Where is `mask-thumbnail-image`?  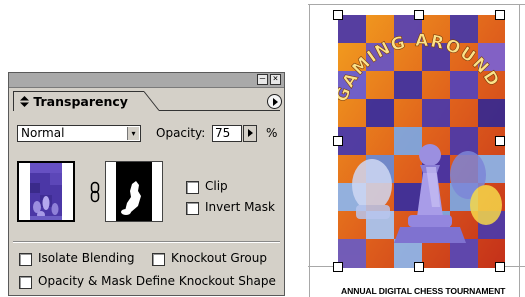 mask-thumbnail-image is located at coordinates (134, 191).